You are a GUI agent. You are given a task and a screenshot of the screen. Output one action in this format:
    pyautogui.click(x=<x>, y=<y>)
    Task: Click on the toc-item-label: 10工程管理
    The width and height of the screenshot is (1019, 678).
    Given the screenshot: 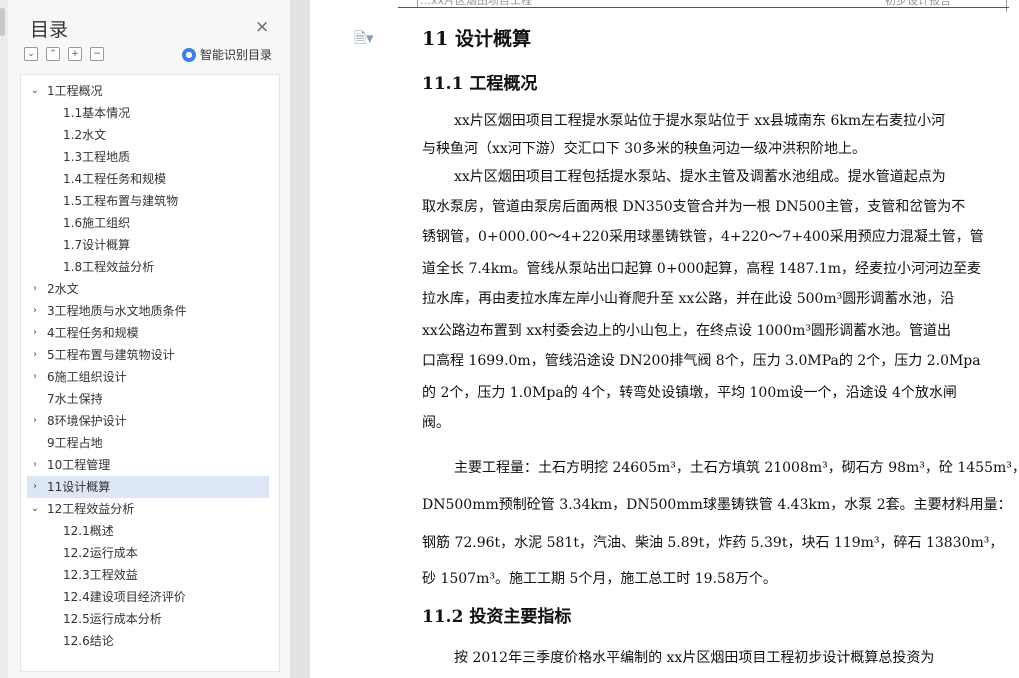 What is the action you would take?
    pyautogui.click(x=79, y=465)
    